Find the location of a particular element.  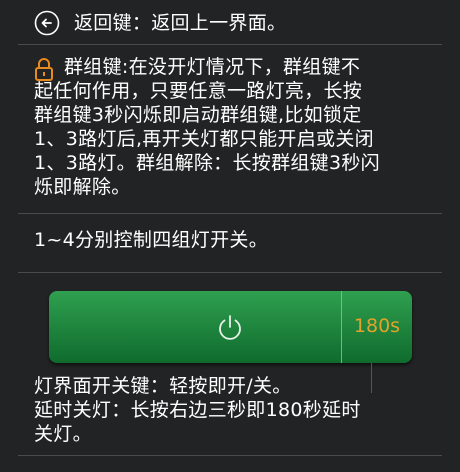

power-icon is located at coordinates (230, 327).